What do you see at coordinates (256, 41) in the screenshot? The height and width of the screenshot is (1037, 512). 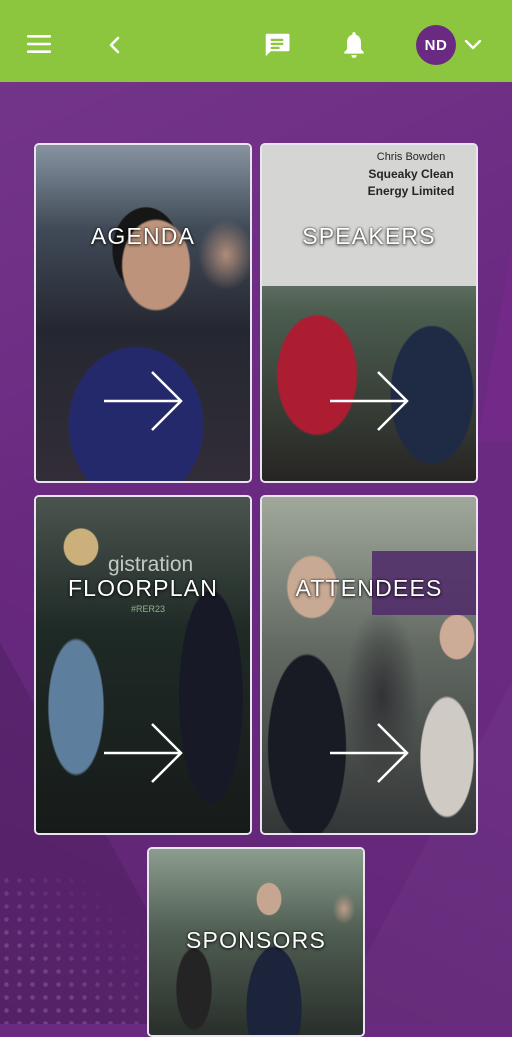 I see `app-bar: ND` at bounding box center [256, 41].